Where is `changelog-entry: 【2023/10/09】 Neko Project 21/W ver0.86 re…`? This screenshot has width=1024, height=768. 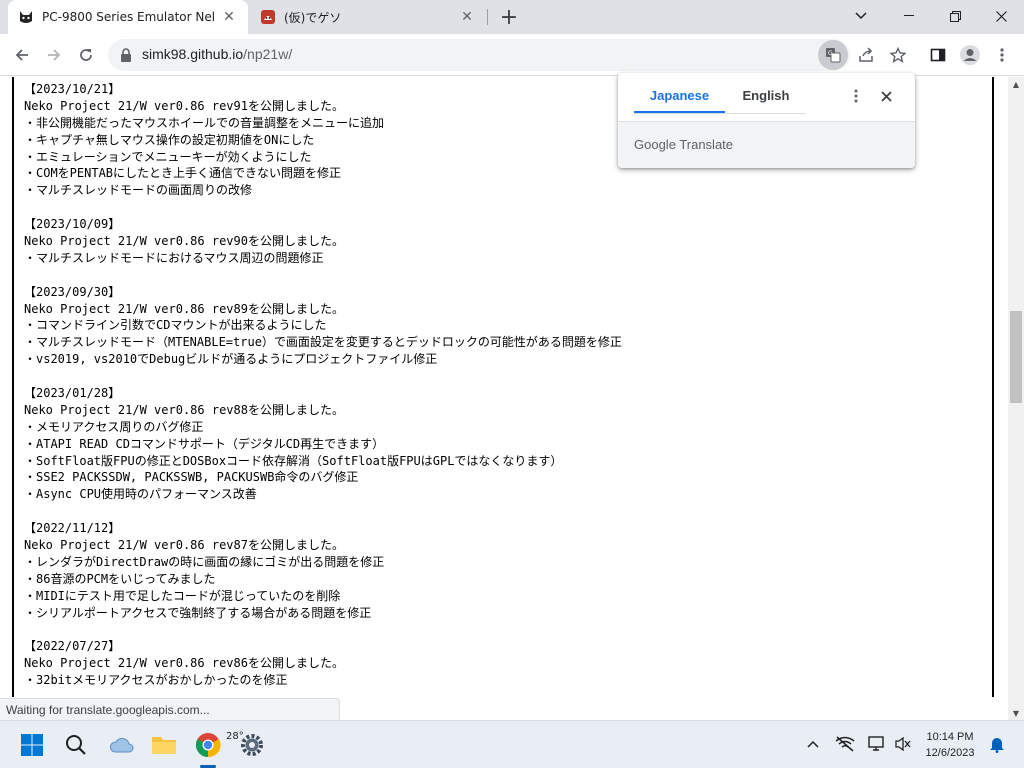
changelog-entry: 【2023/10/09】 Neko Project 21/W ver0.86 re… is located at coordinates (323, 241).